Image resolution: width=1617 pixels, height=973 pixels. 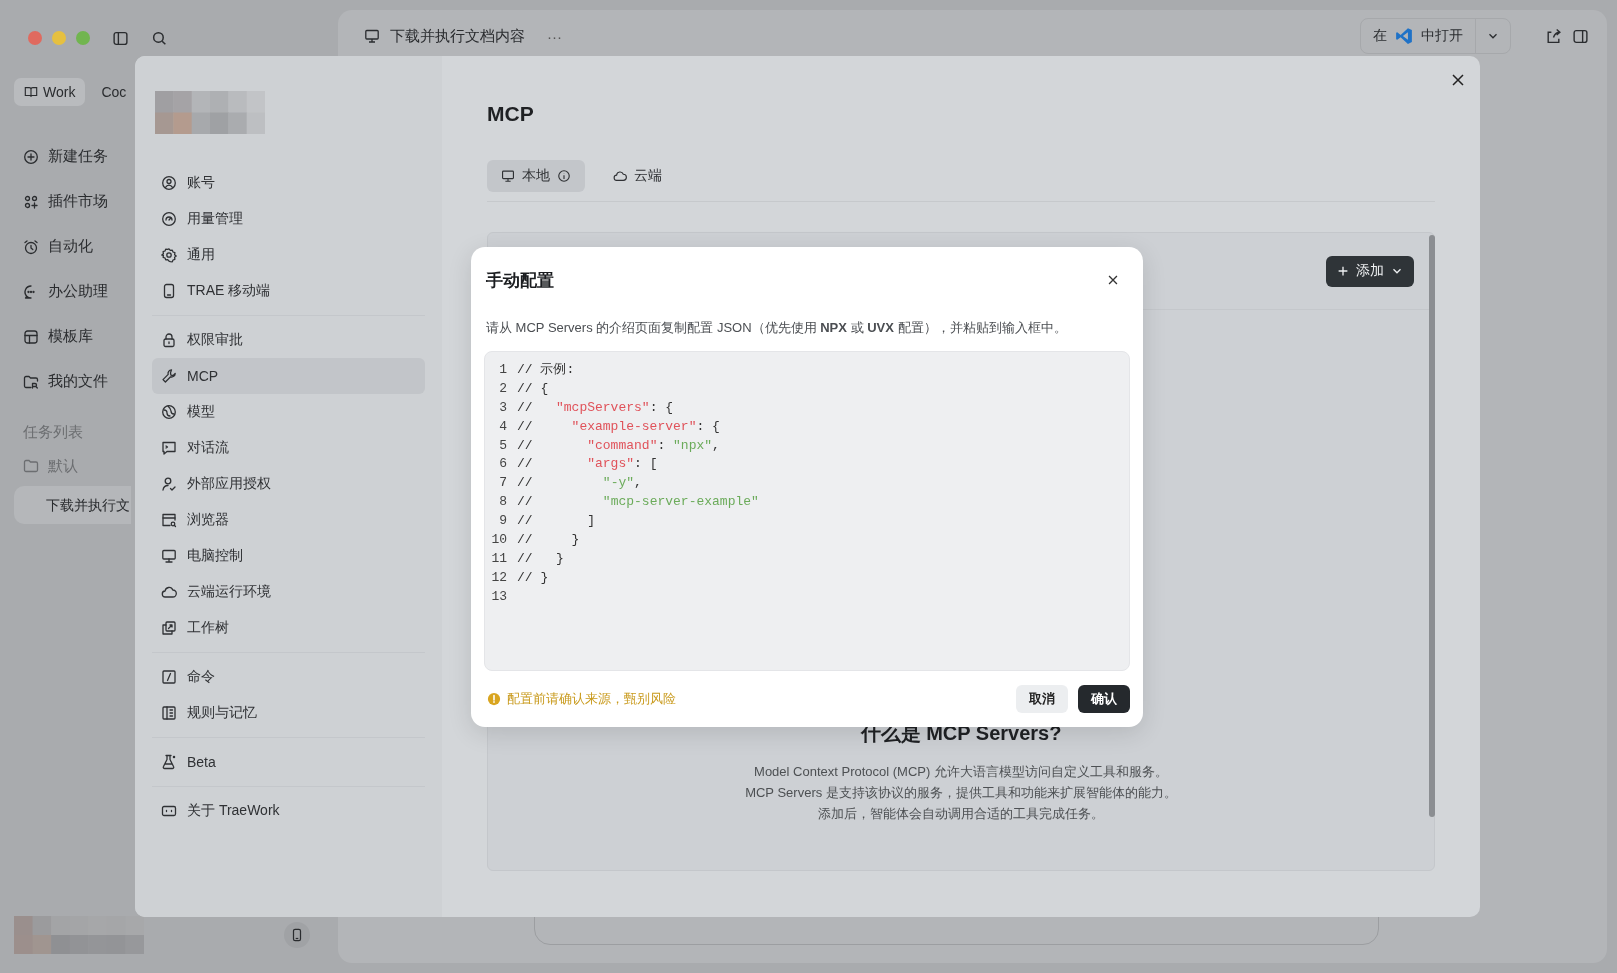 I want to click on share-icon, so click(x=1553, y=36).